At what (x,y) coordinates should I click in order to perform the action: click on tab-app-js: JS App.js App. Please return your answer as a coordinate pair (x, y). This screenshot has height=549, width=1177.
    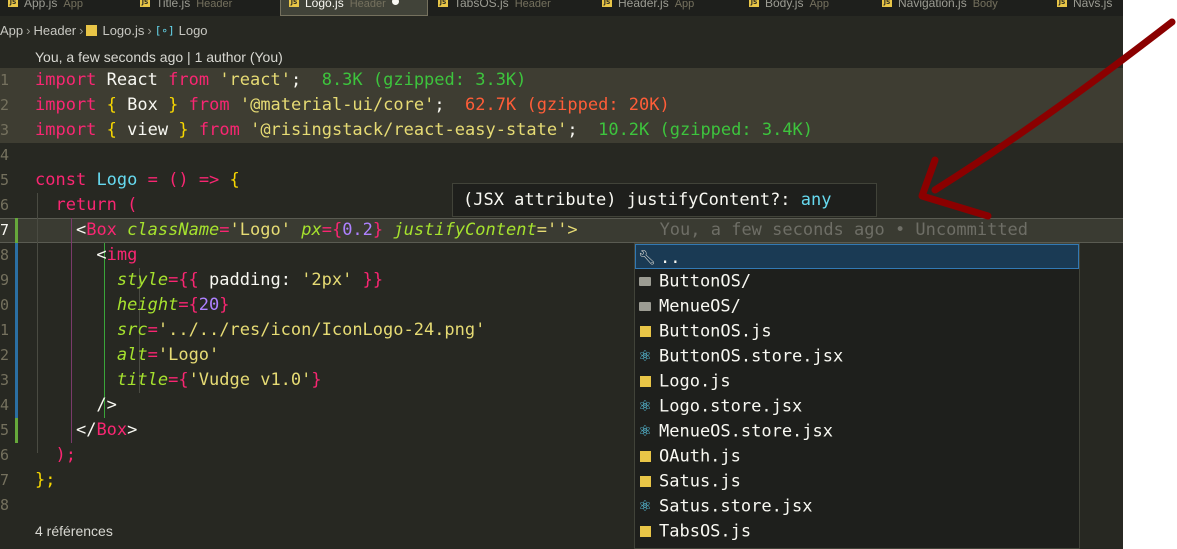
    Looking at the image, I should click on (66, 8).